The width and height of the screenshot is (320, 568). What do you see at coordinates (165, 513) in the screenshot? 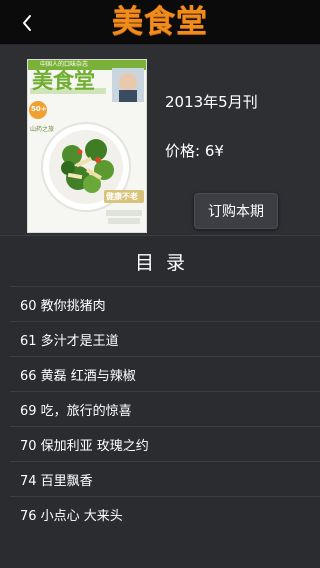
I see `toc-item: 76 小点心 大来头` at bounding box center [165, 513].